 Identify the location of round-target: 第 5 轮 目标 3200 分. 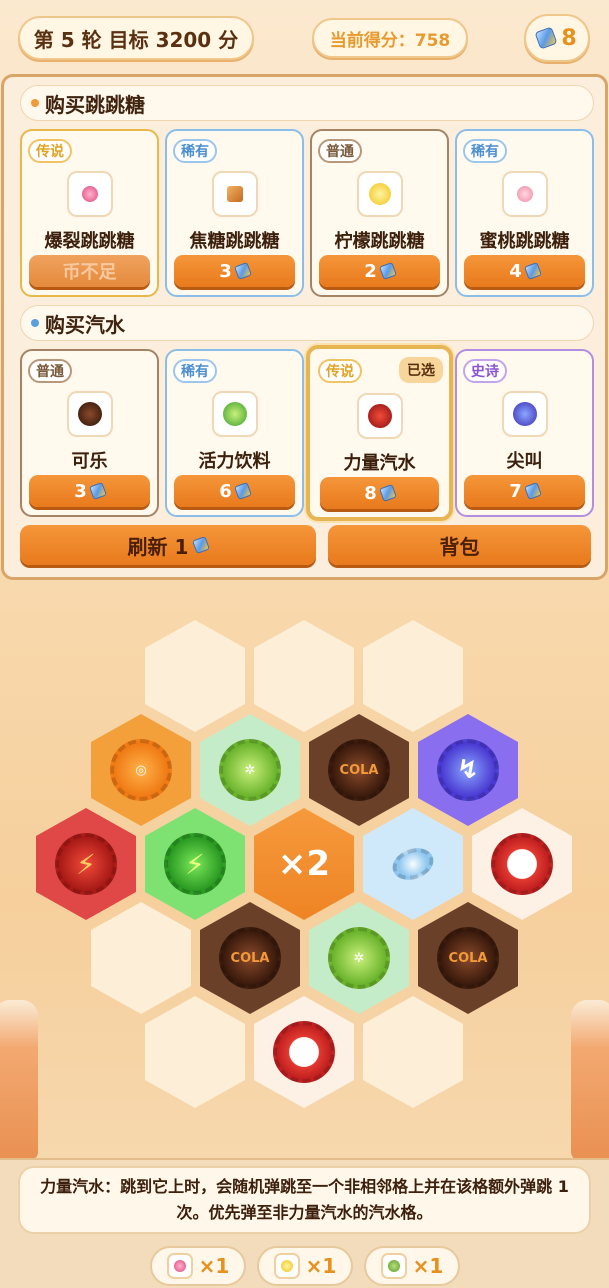
(136, 38).